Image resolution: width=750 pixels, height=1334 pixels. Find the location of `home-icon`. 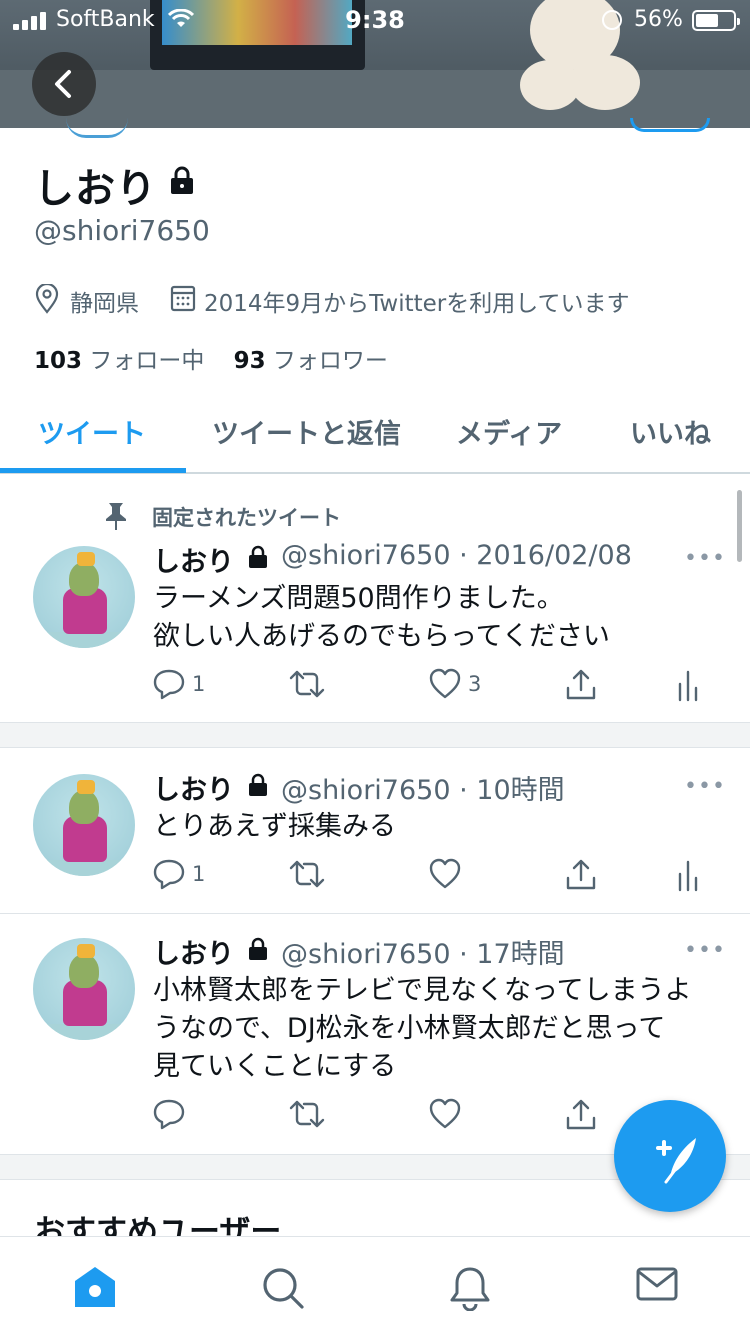

home-icon is located at coordinates (95, 1287).